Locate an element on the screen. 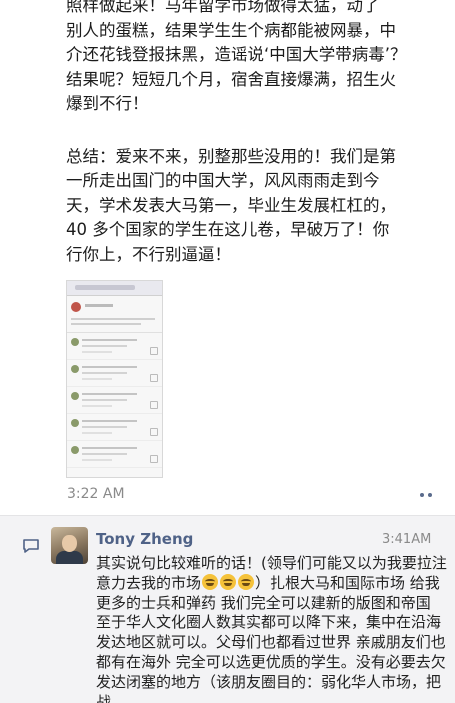  comment-bubble-icon is located at coordinates (31, 546).